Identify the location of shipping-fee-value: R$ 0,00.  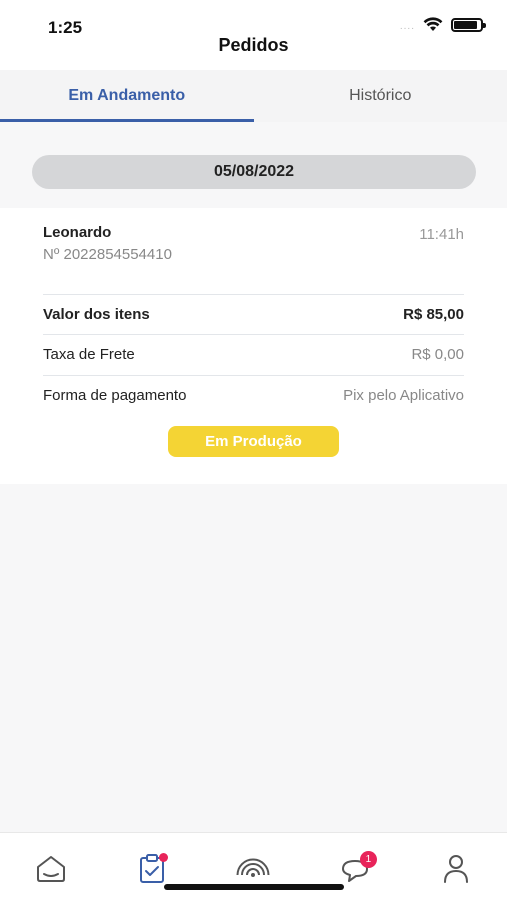
(437, 354).